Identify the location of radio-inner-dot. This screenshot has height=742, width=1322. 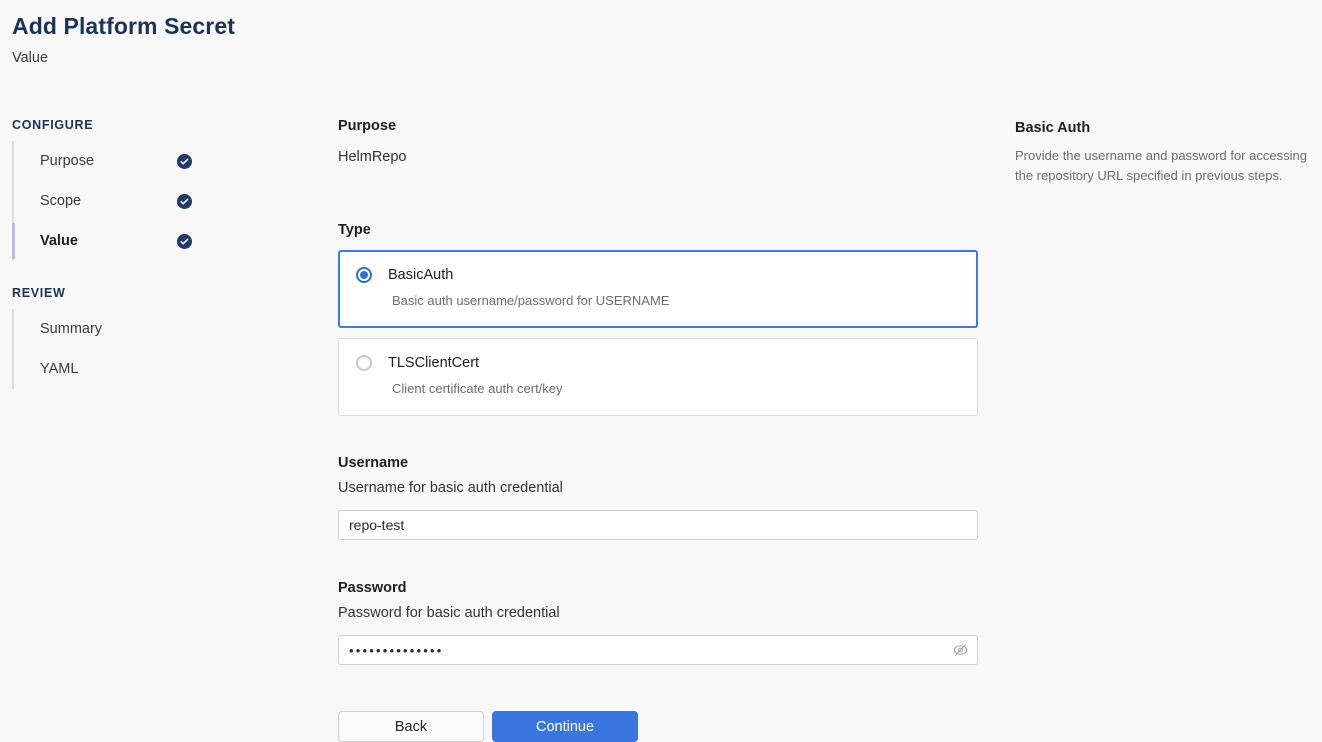
(364, 275).